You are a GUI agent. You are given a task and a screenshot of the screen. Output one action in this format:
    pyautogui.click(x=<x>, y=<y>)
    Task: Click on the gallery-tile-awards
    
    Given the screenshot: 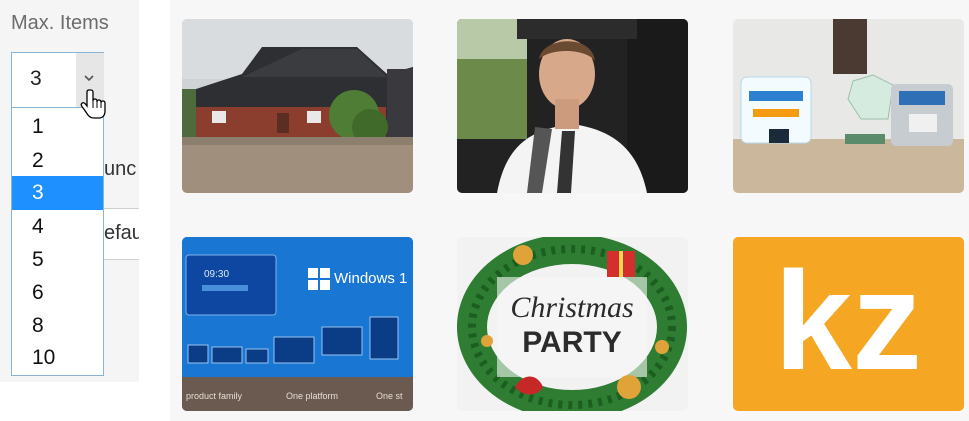 What is the action you would take?
    pyautogui.click(x=848, y=106)
    